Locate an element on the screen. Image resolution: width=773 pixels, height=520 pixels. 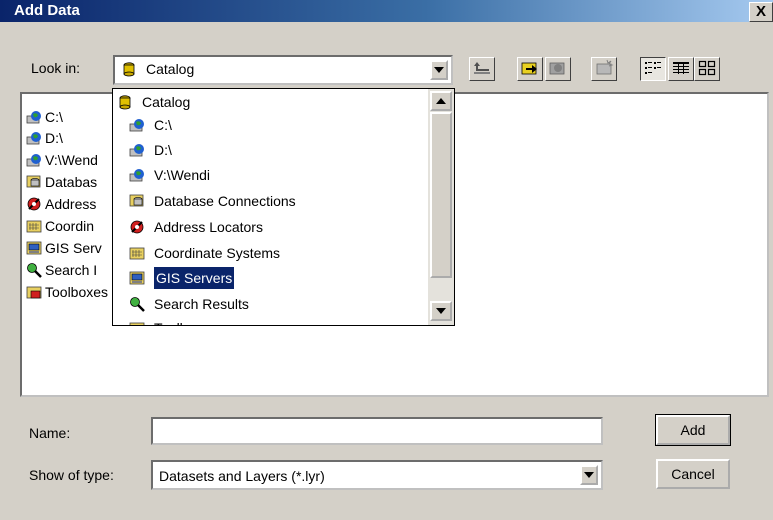
scroll-down-button is located at coordinates (441, 311).